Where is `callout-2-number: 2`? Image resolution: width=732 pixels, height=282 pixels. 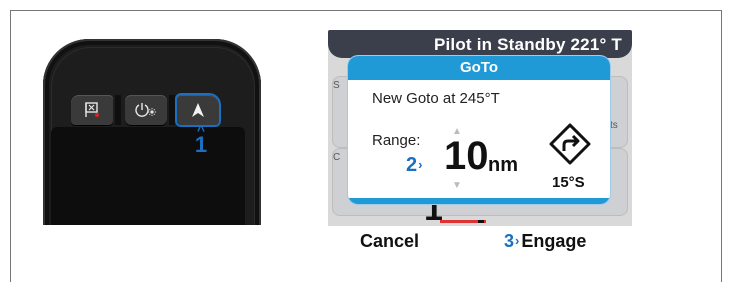
callout-2-number: 2 is located at coordinates (412, 165).